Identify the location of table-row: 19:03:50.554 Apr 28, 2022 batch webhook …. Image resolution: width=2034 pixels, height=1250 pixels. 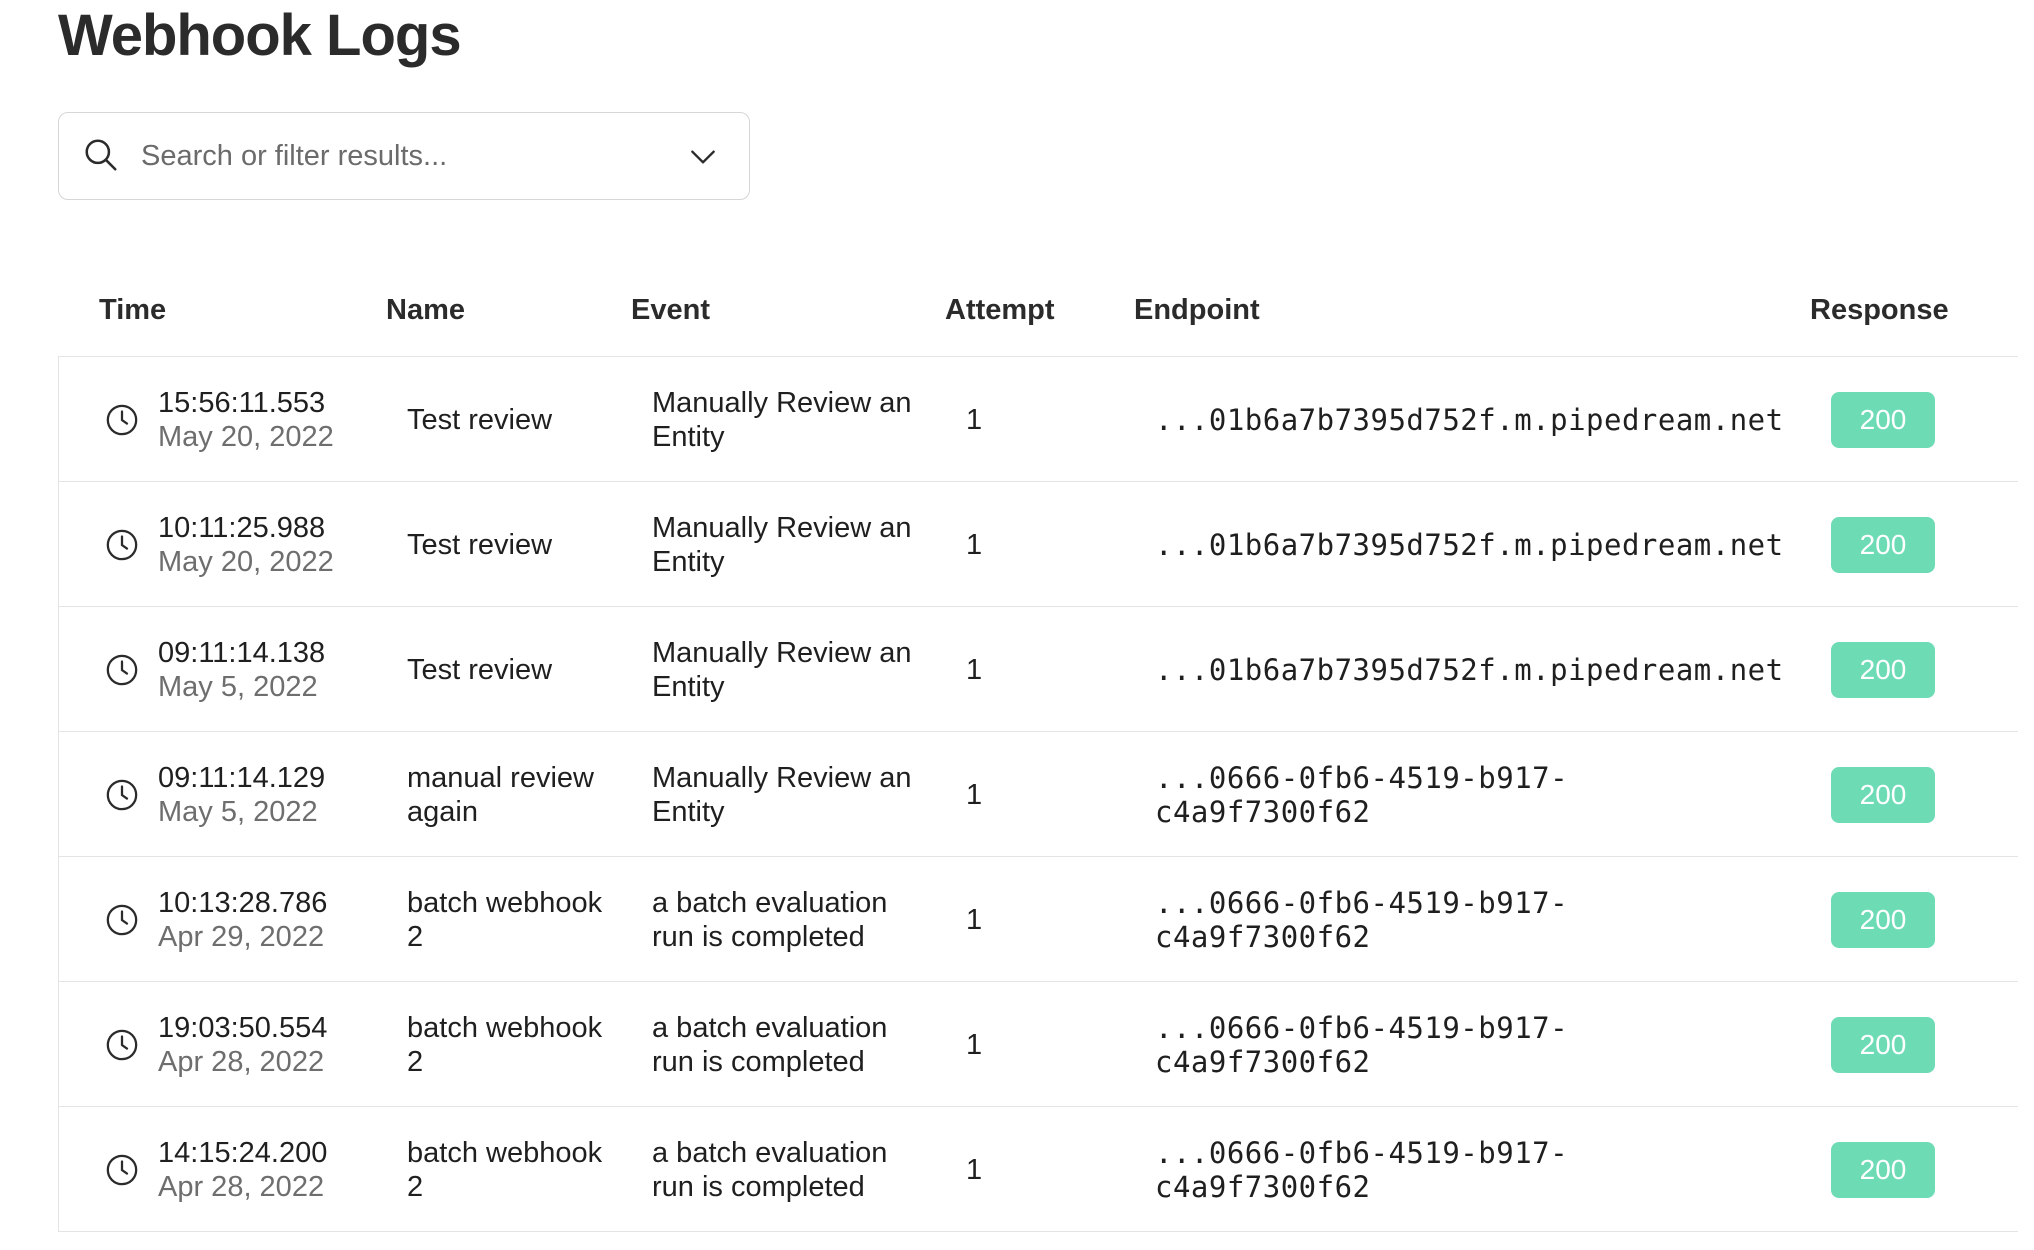
(1038, 1044).